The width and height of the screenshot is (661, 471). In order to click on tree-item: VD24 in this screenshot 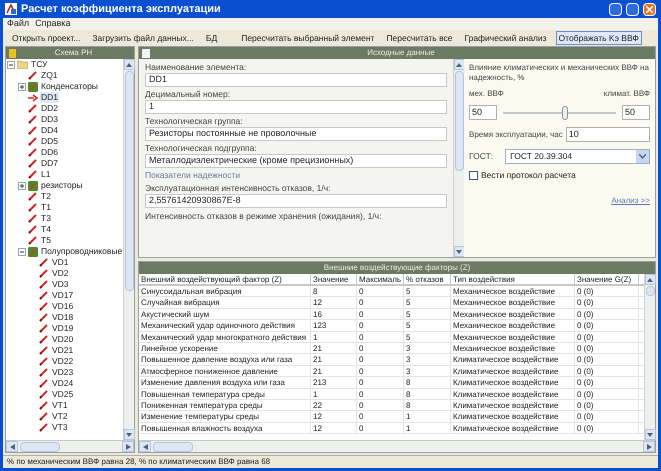, I will do `click(62, 383)`.